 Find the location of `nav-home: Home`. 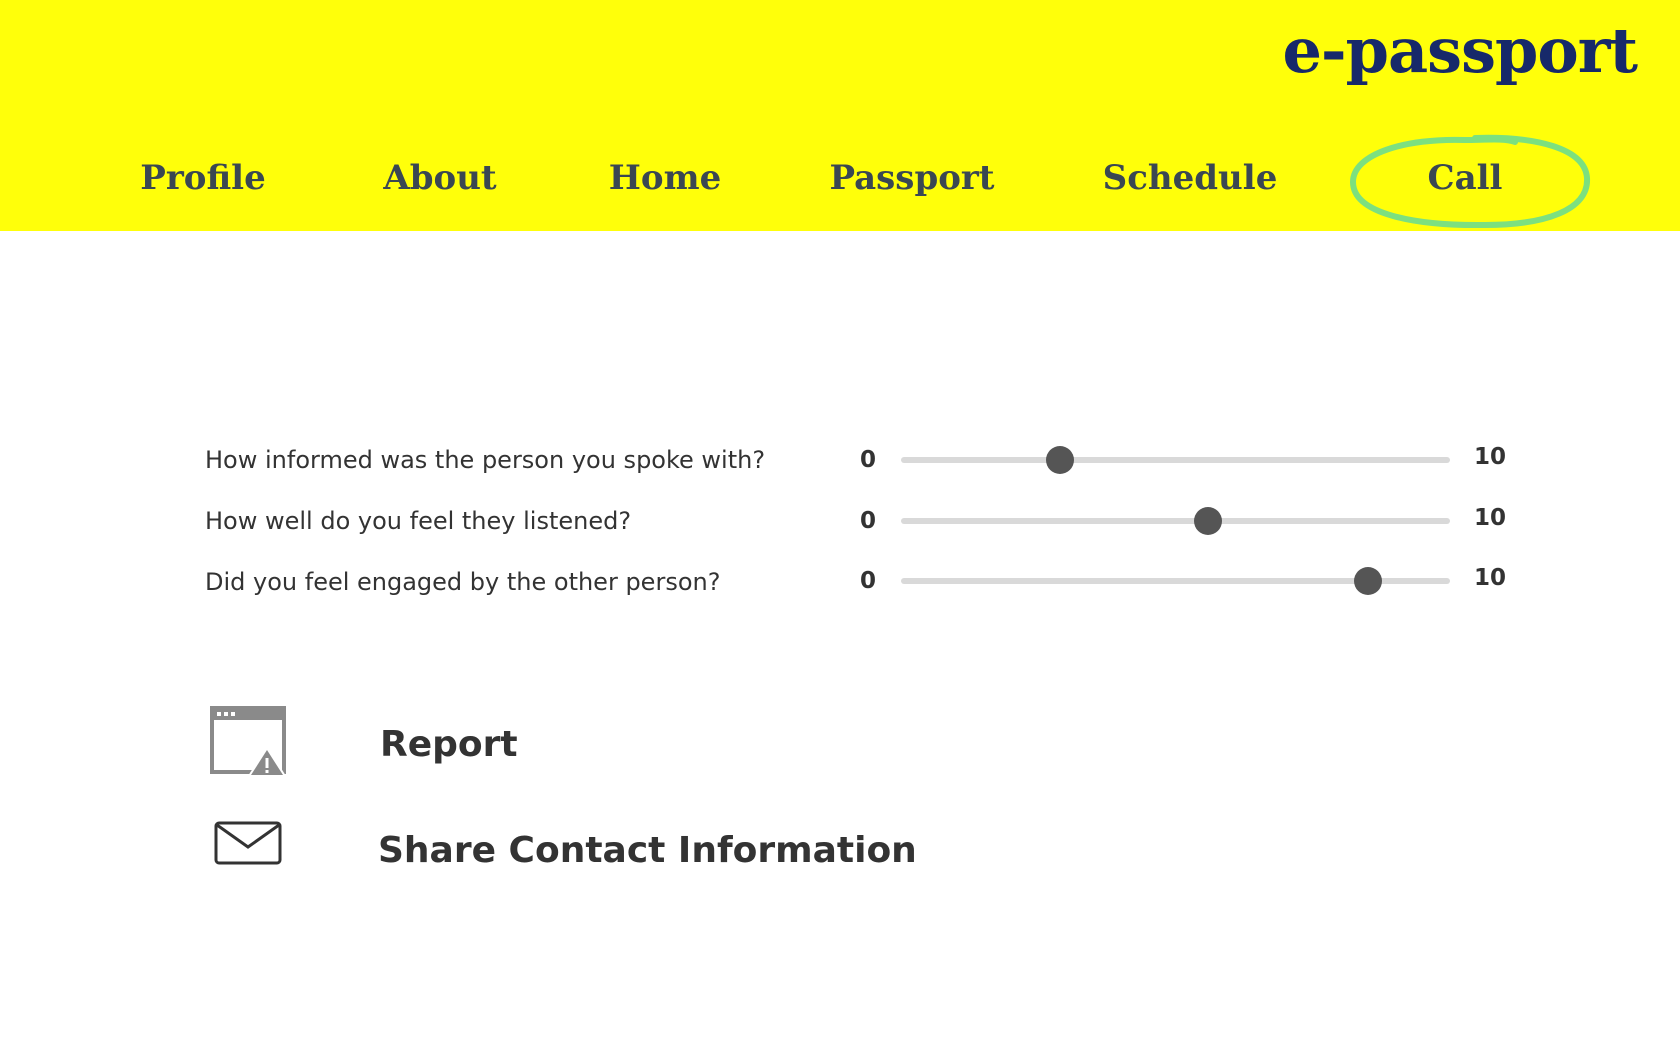

nav-home: Home is located at coordinates (665, 178).